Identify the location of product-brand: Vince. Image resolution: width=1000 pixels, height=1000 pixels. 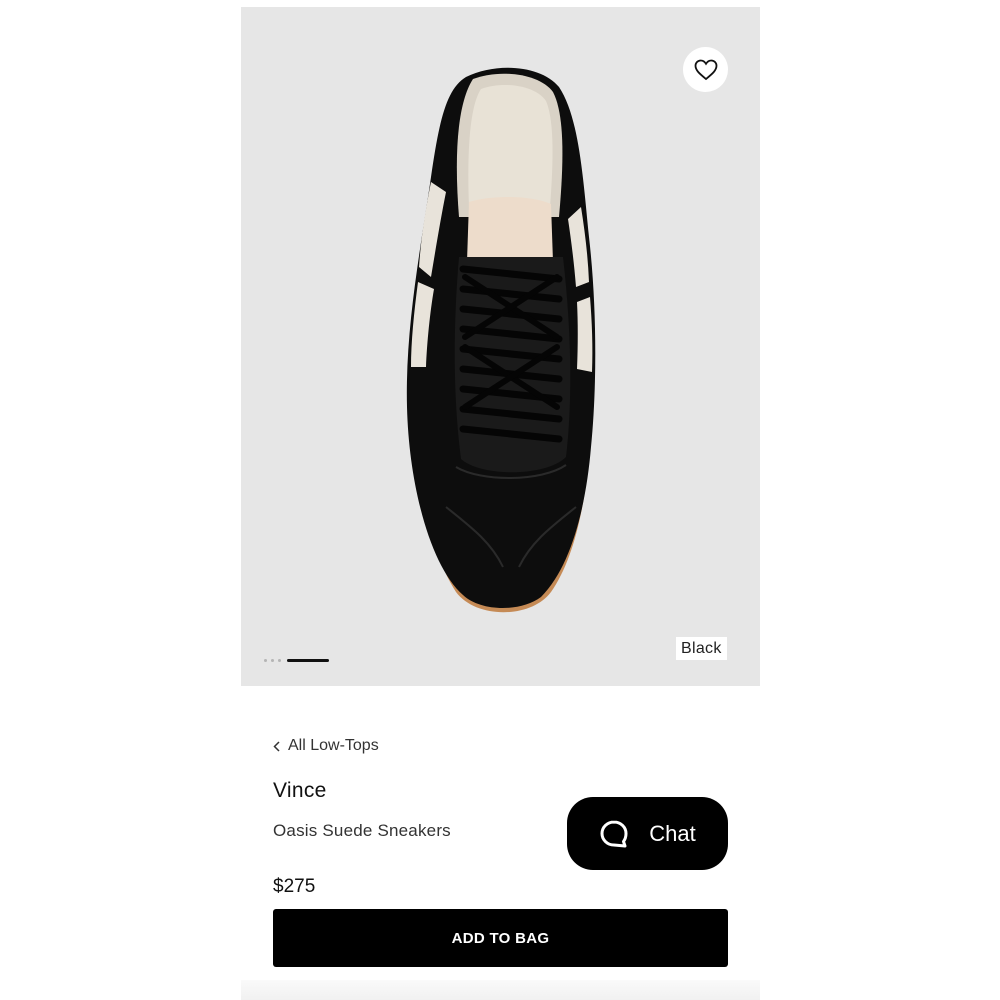
(300, 790).